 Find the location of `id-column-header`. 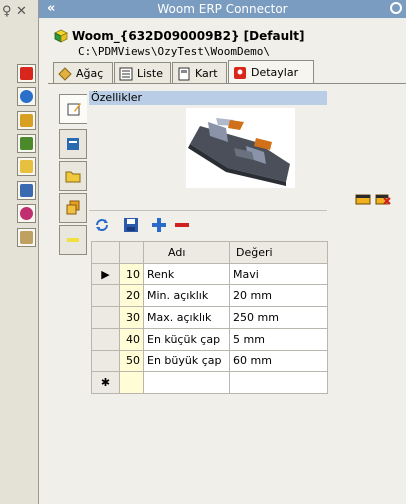

id-column-header is located at coordinates (131, 252).